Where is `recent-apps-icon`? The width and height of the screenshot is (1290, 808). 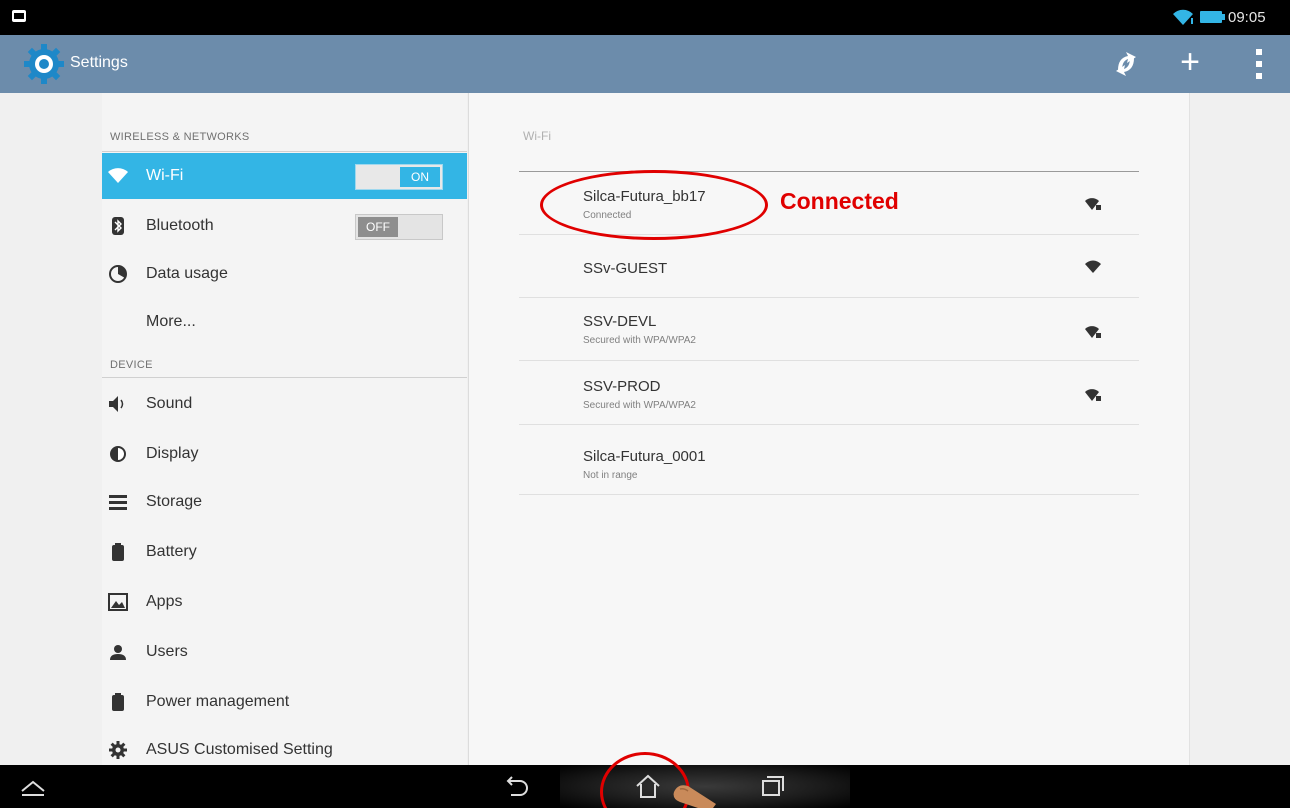
recent-apps-icon is located at coordinates (773, 786).